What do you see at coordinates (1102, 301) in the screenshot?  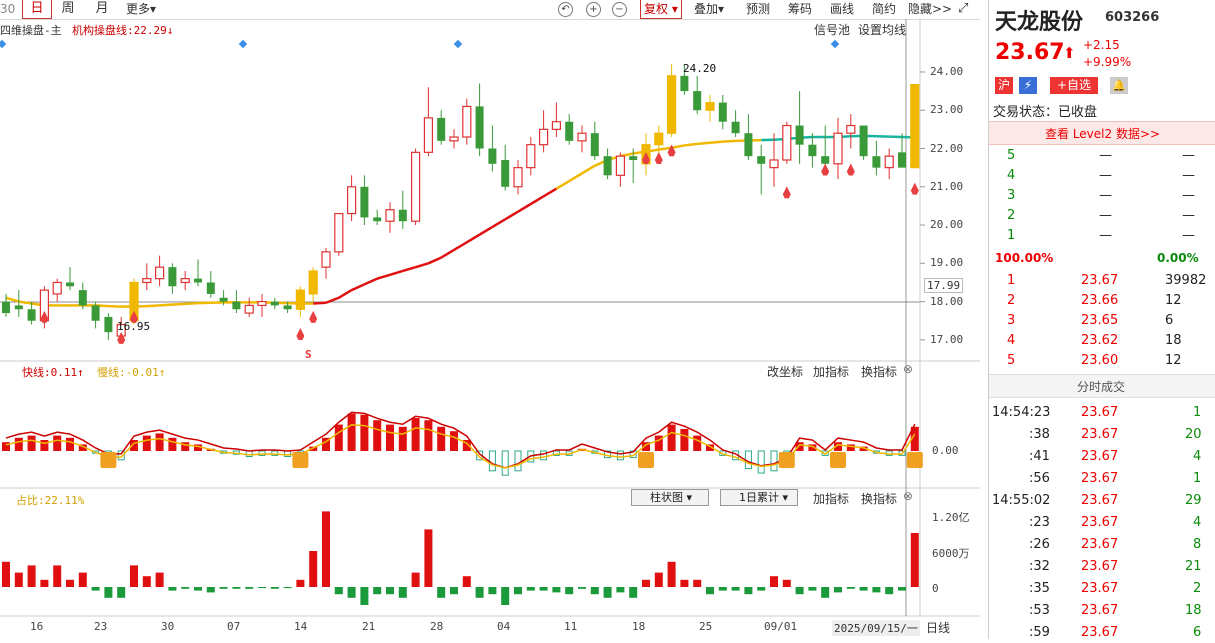 I see `buy-row-2: 223.6612` at bounding box center [1102, 301].